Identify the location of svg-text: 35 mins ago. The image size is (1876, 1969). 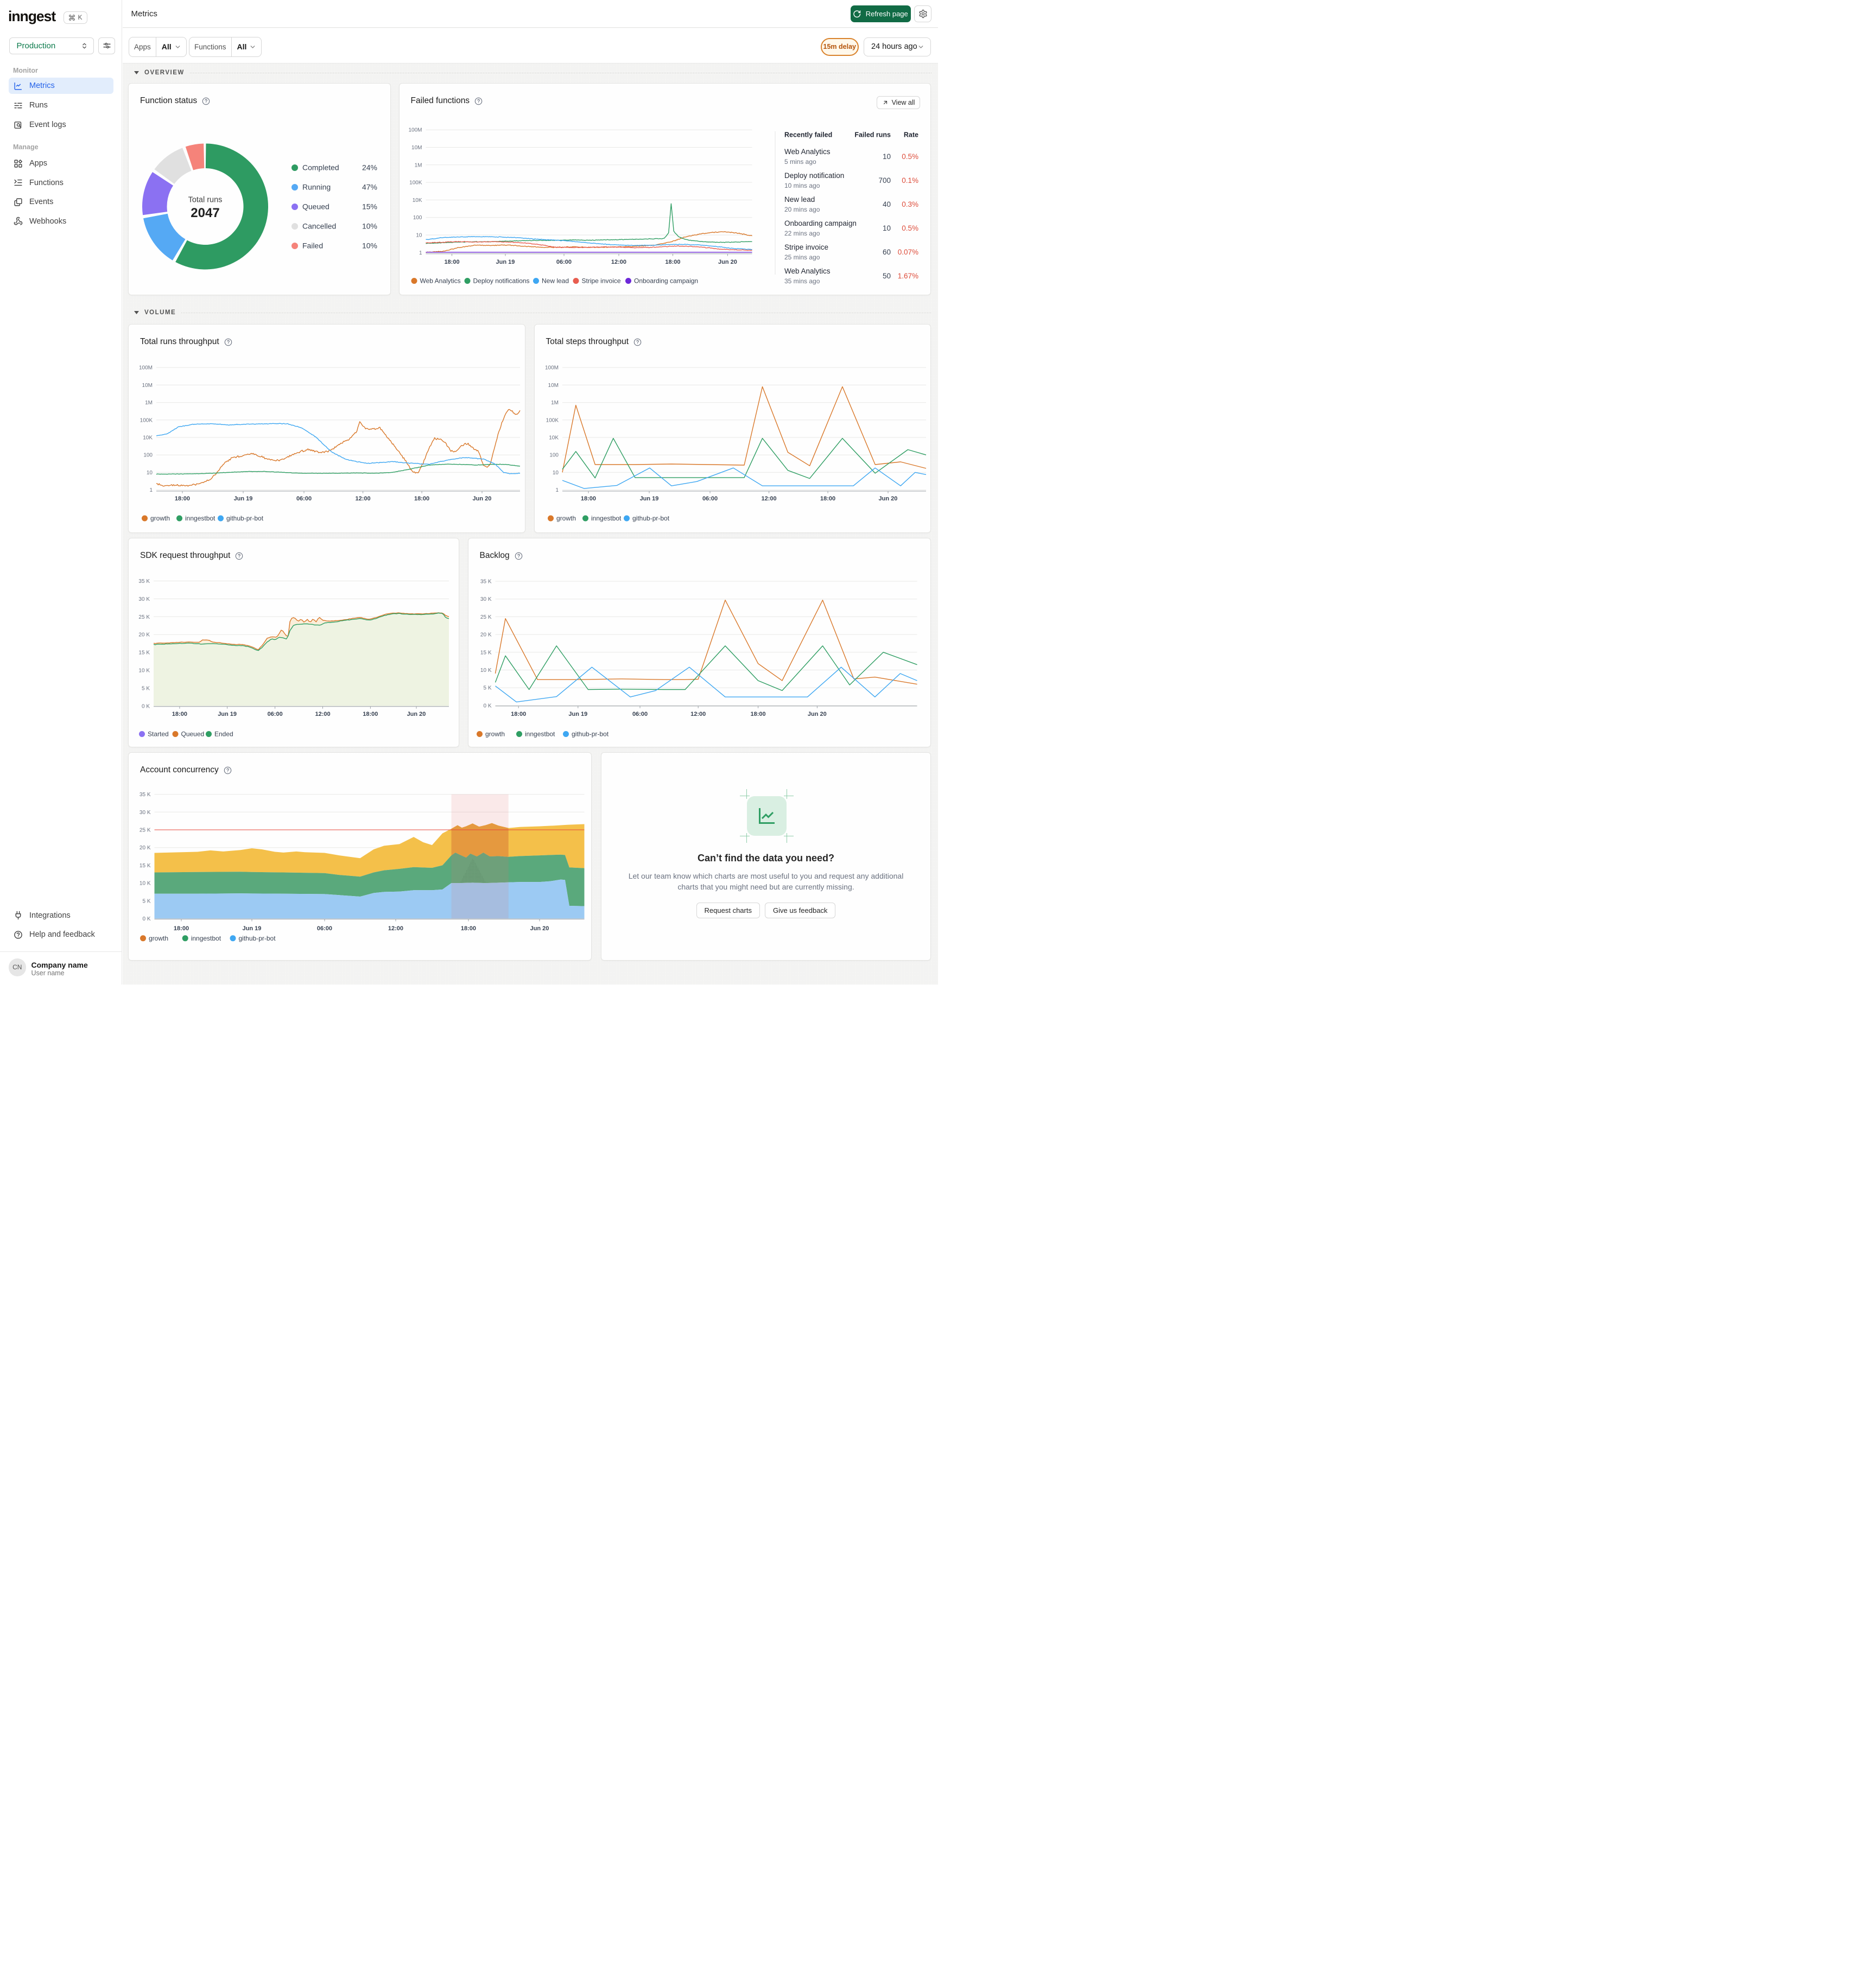
(802, 281).